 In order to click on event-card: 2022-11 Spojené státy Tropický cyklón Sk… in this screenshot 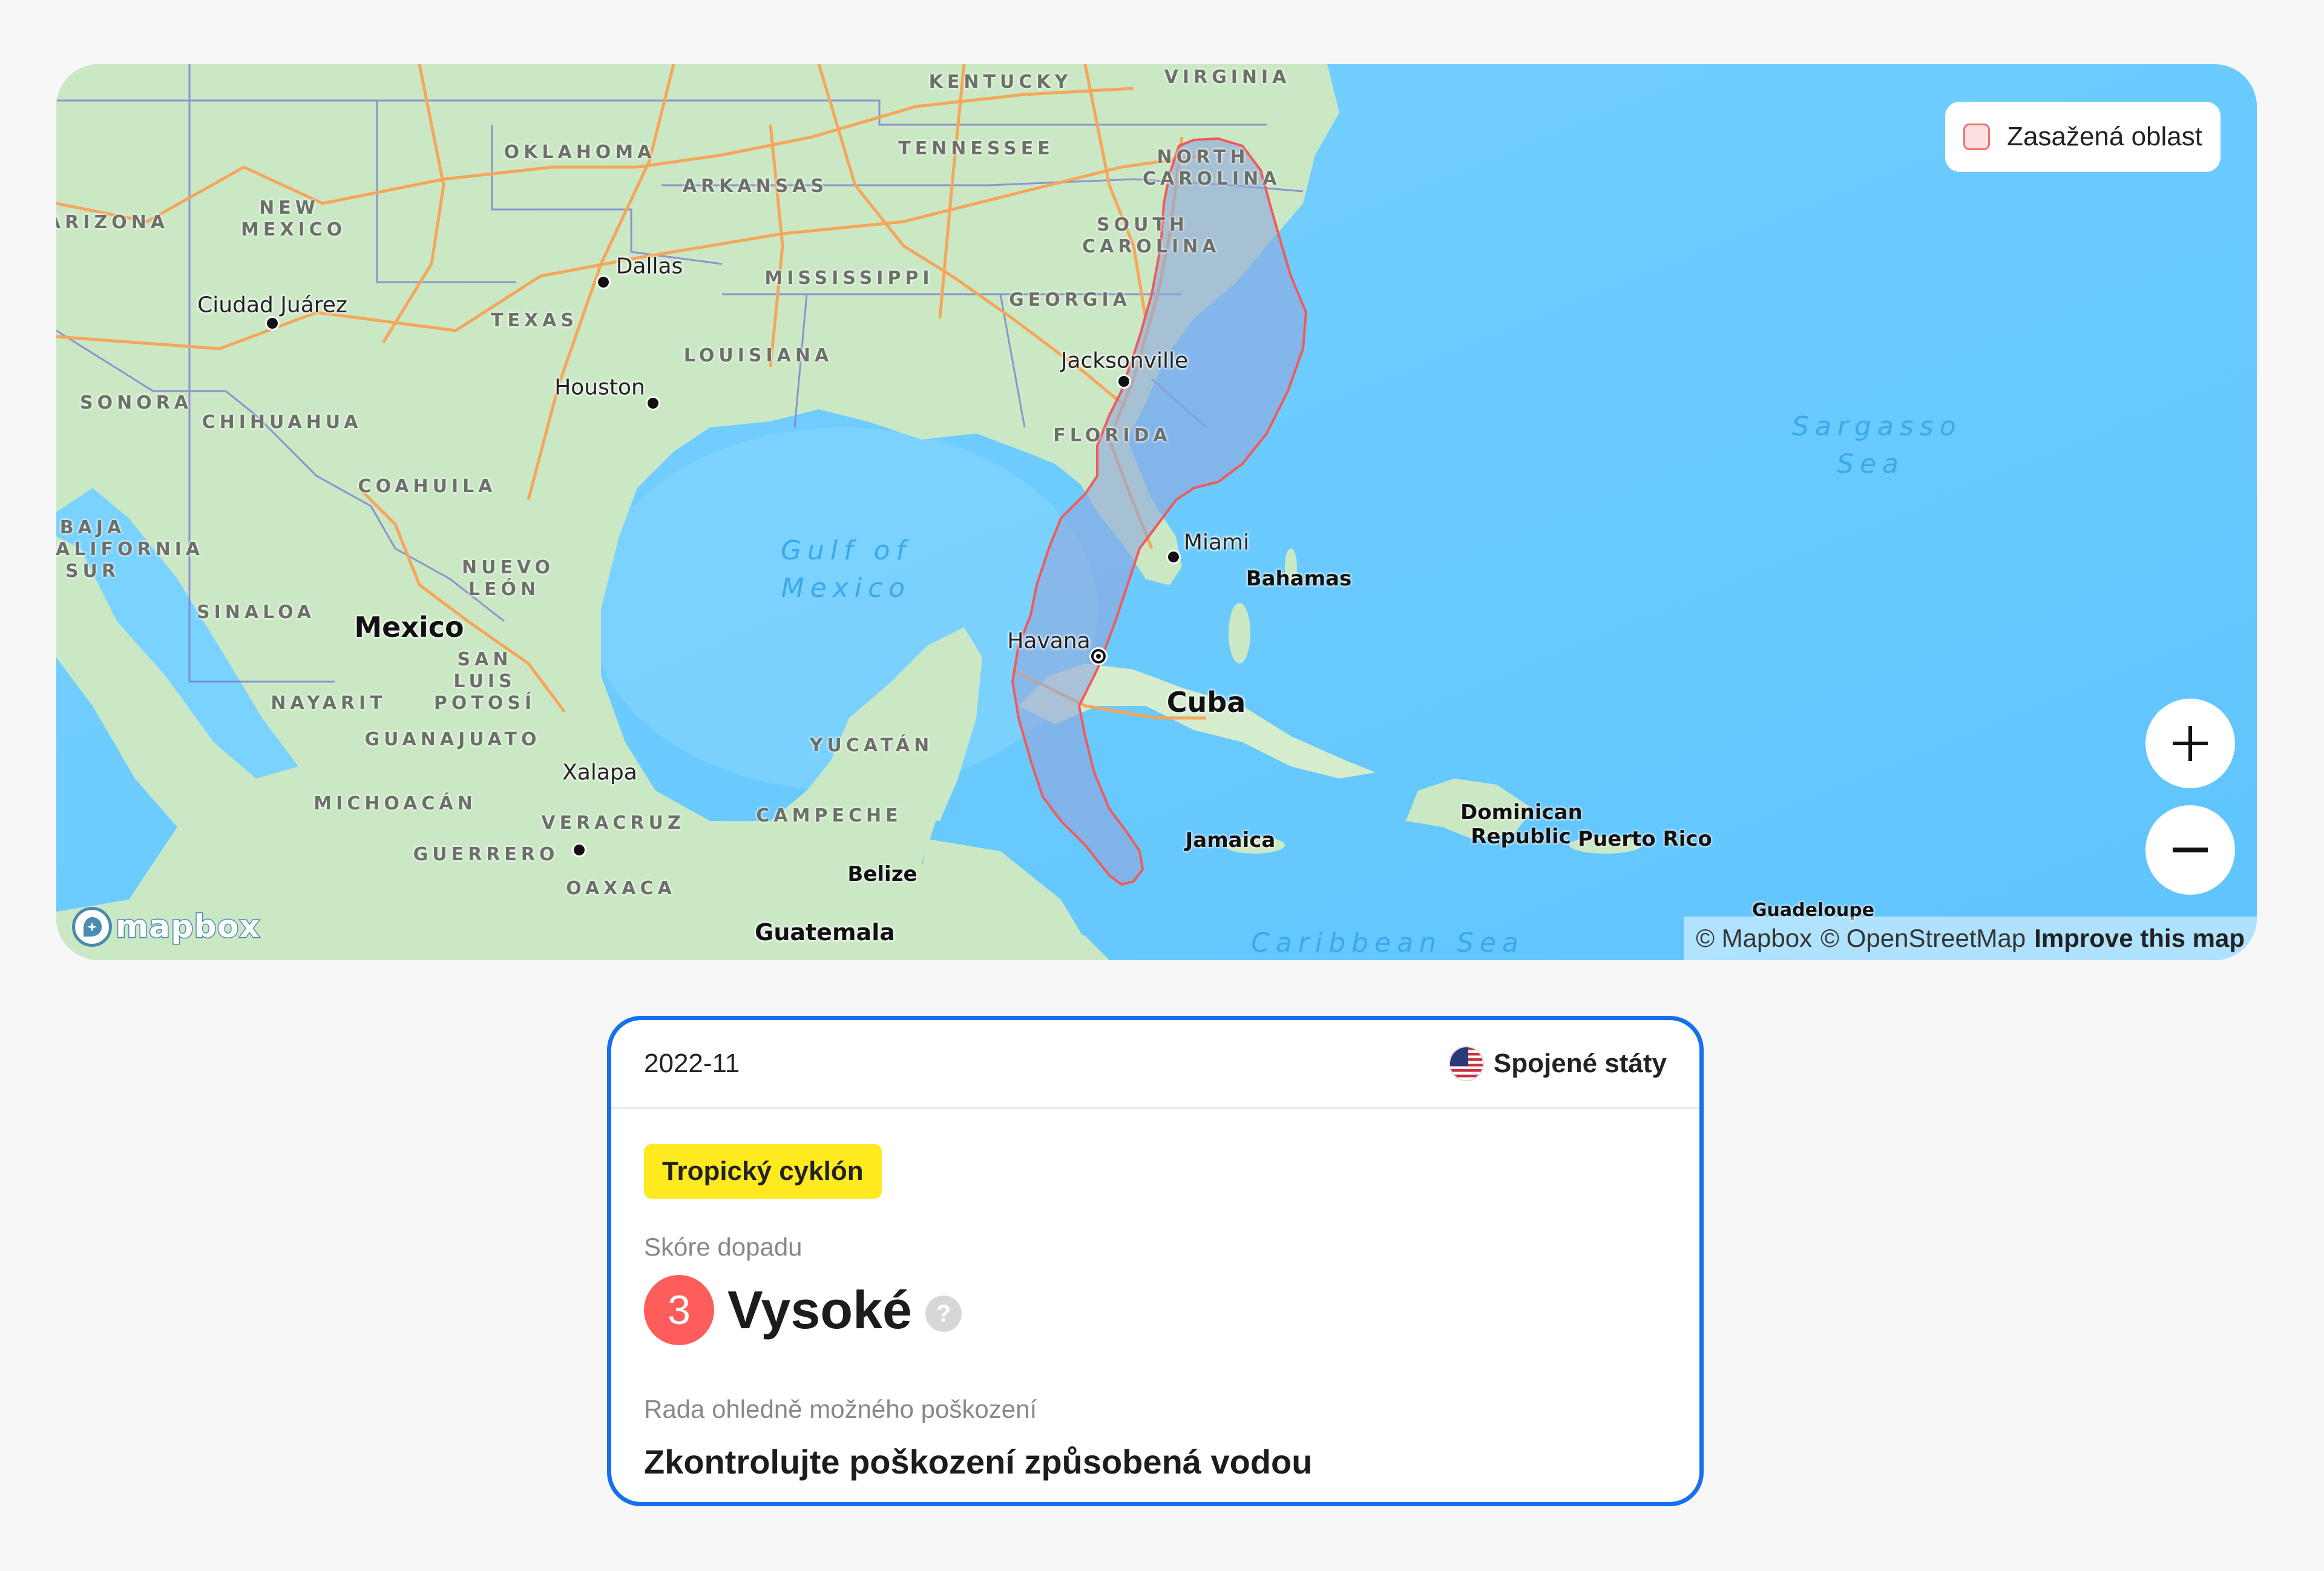, I will do `click(1155, 1261)`.